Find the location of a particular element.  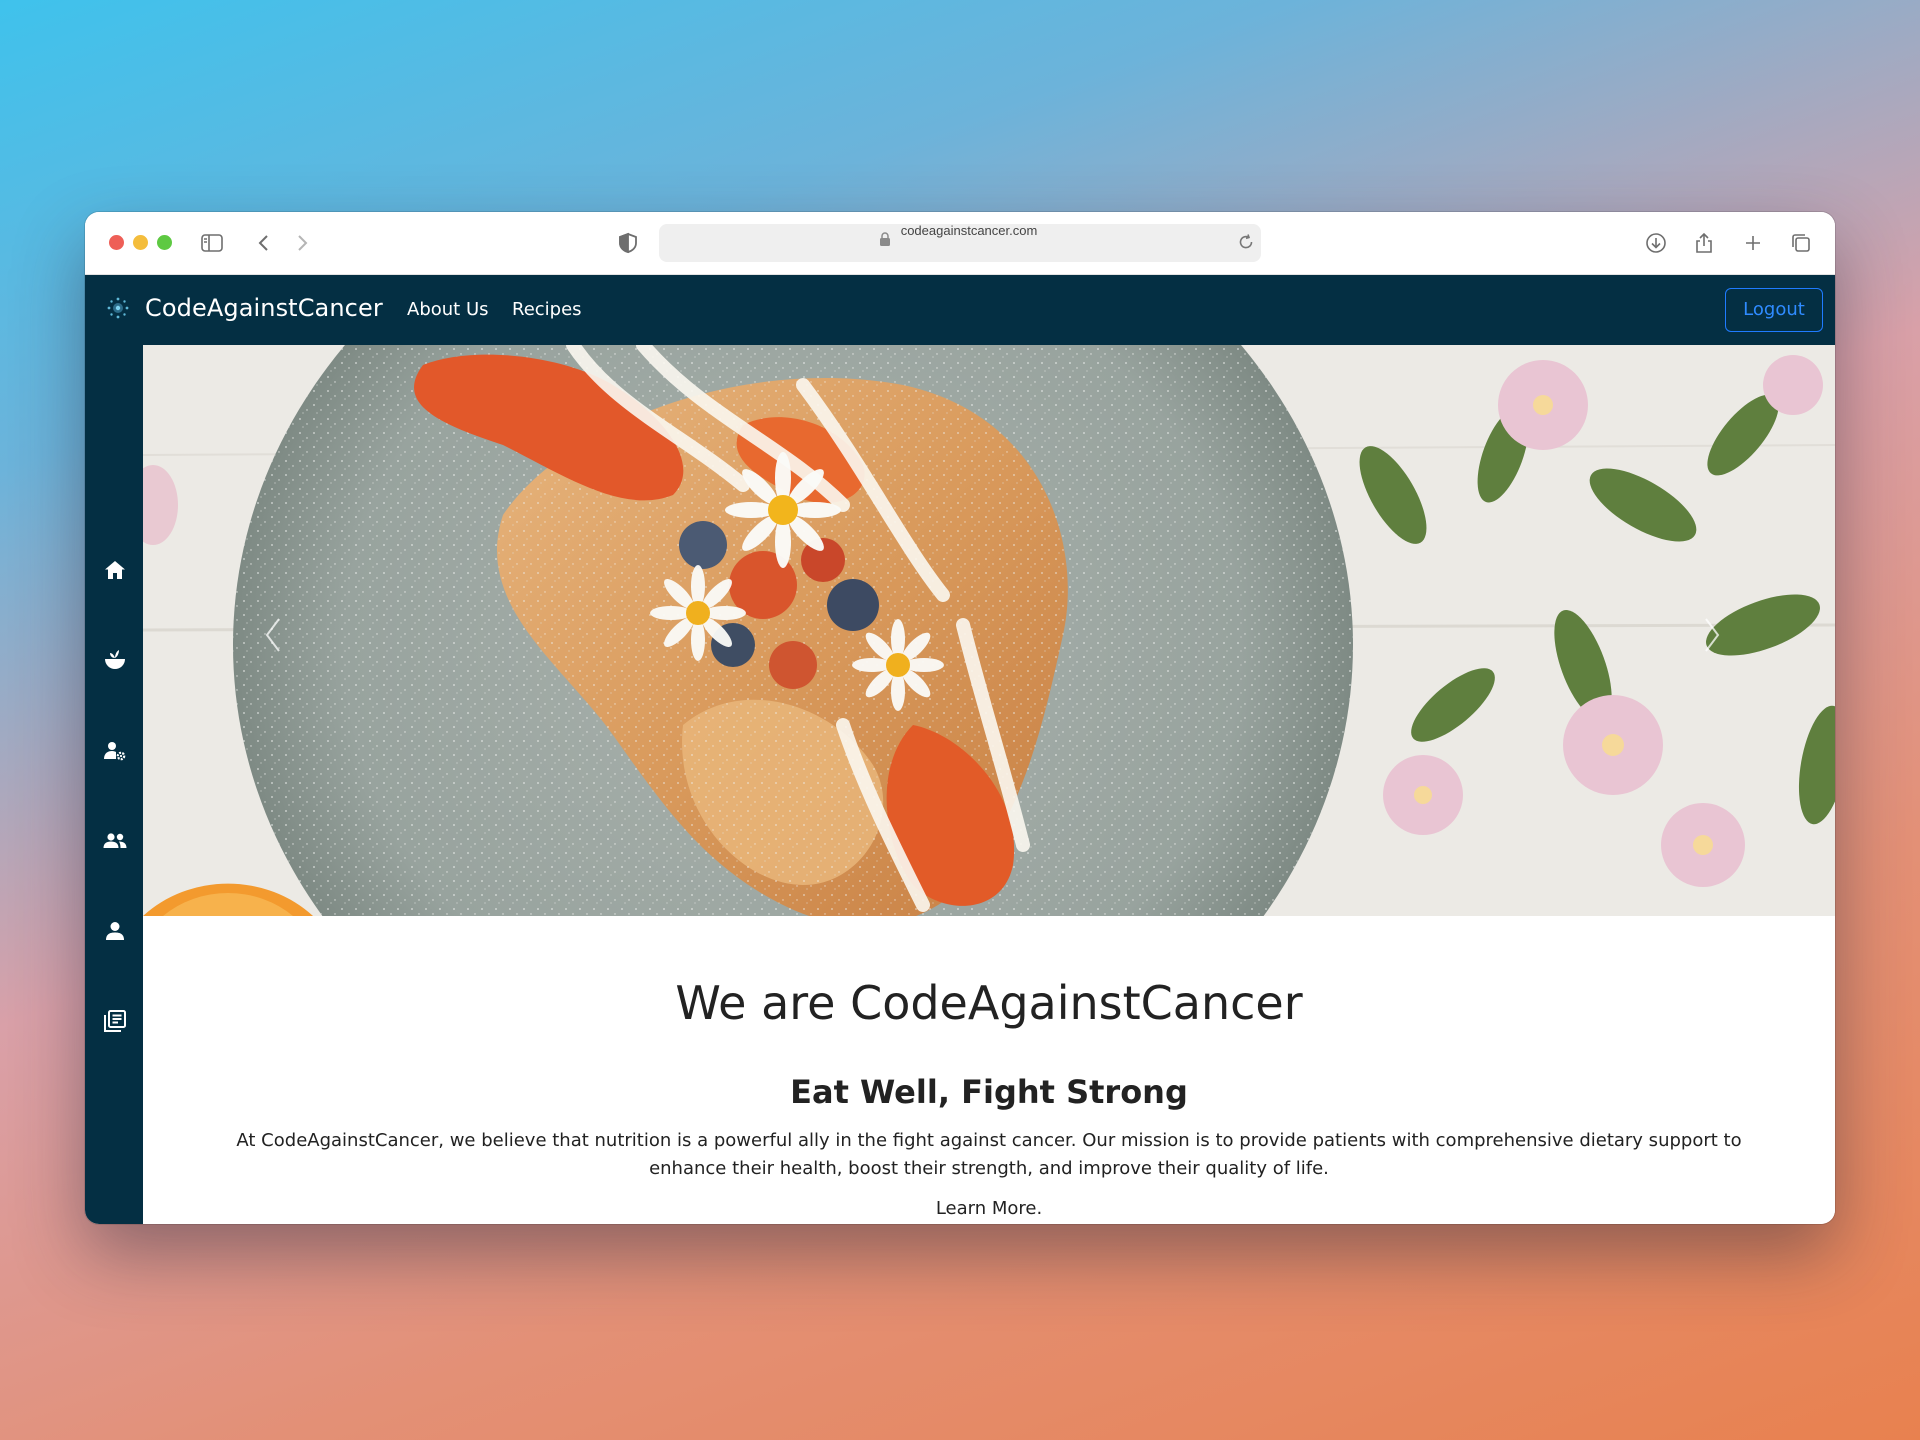

download-icon is located at coordinates (1656, 243).